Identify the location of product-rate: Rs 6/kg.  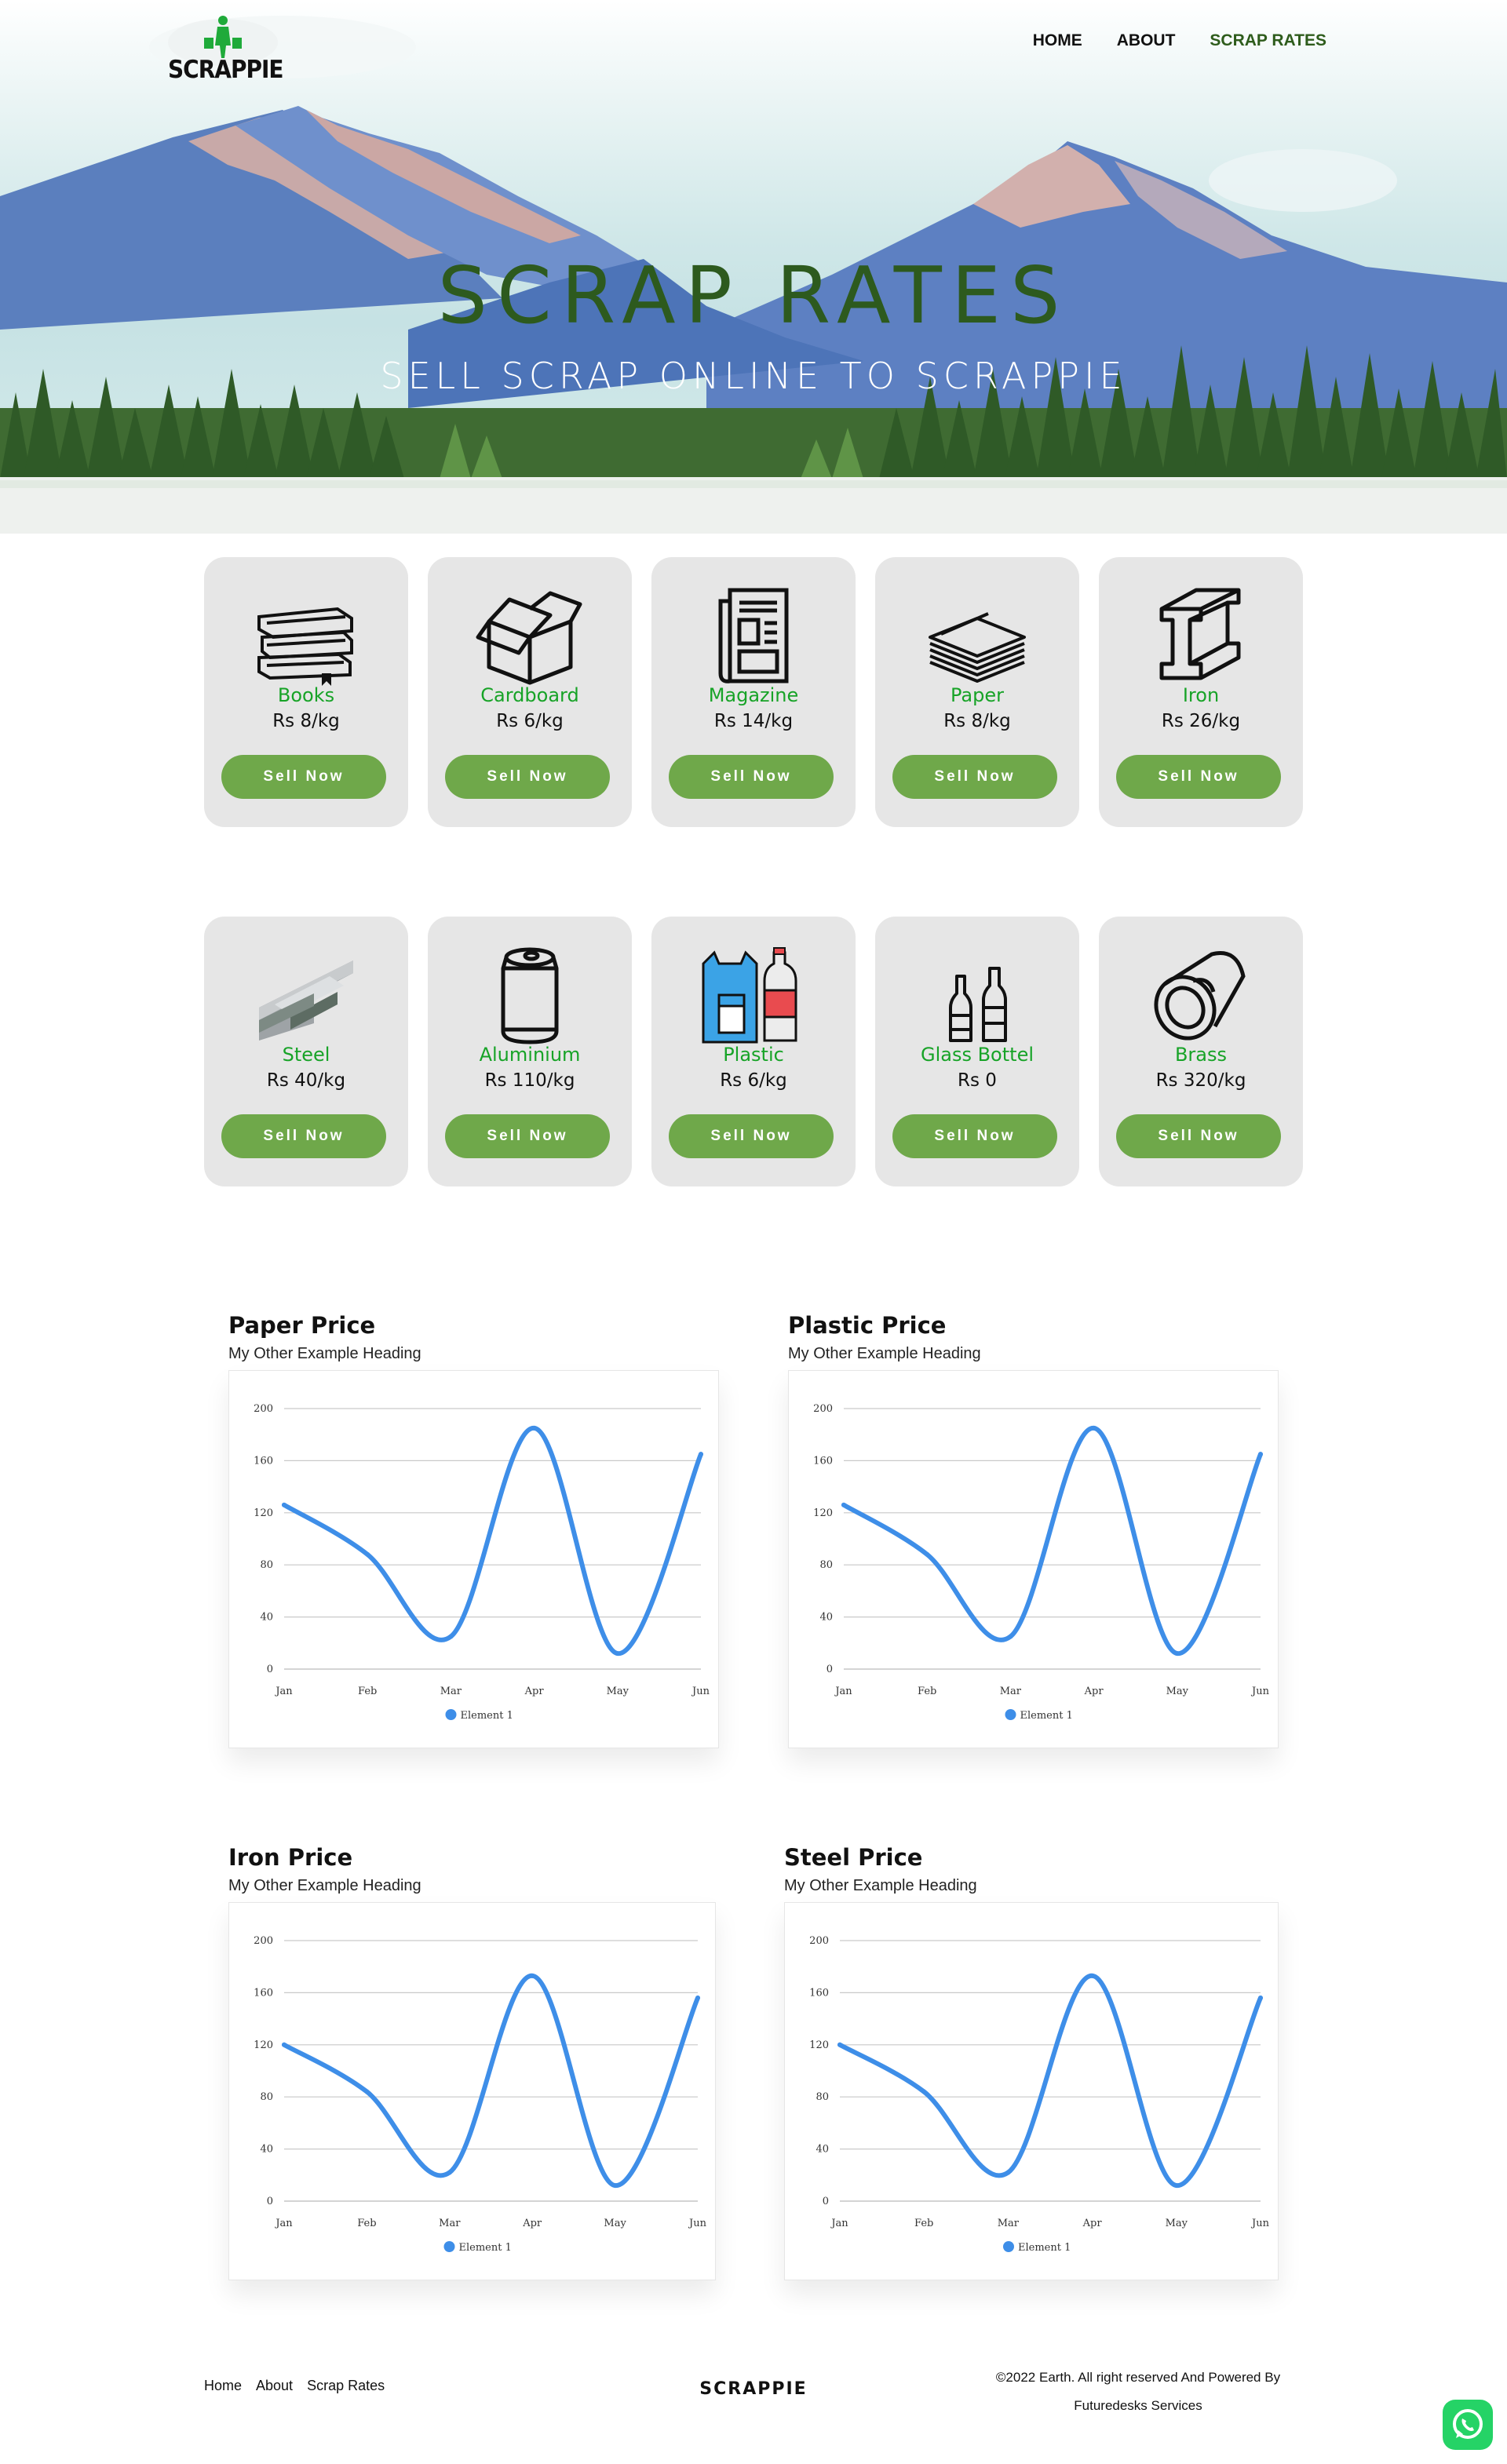
(530, 721).